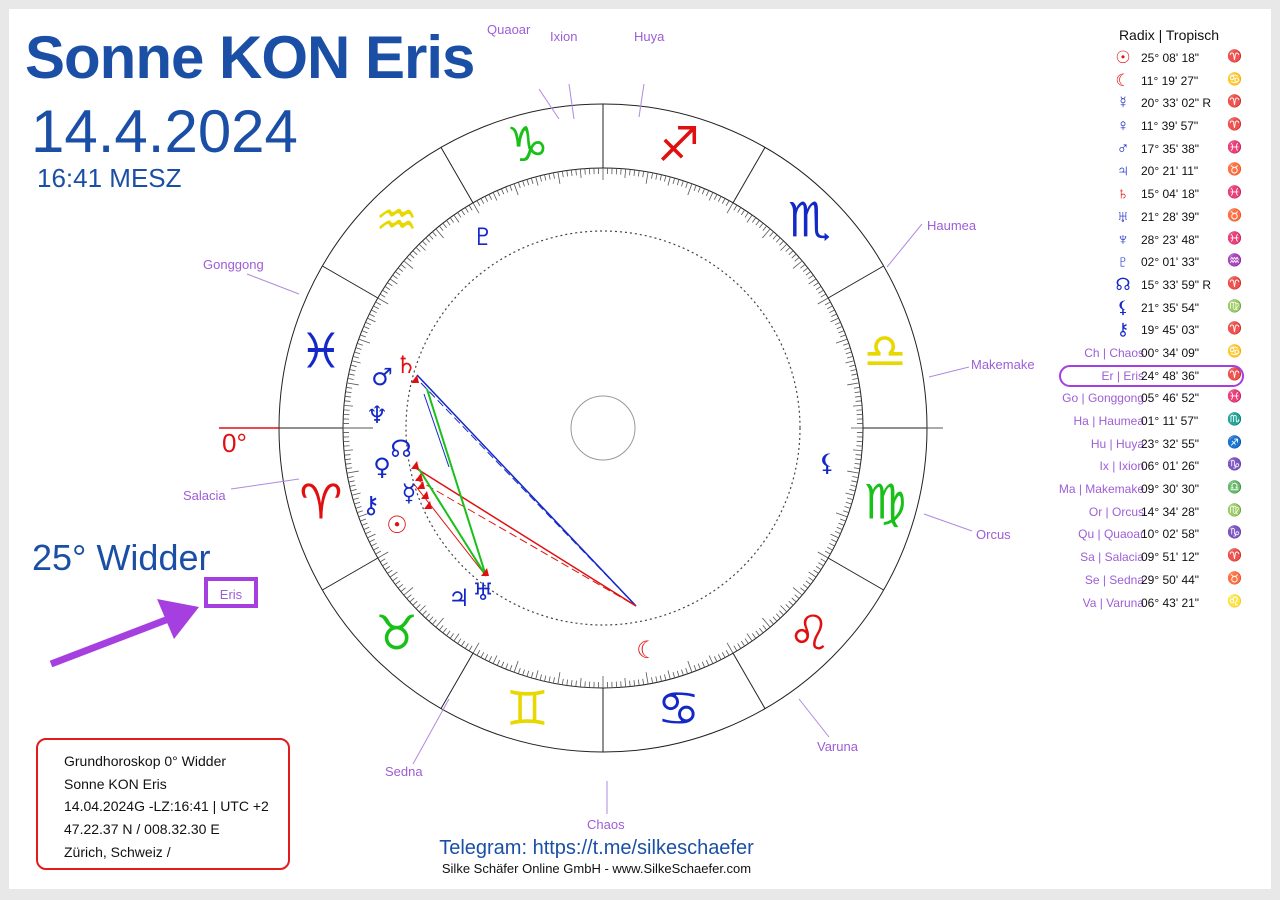  Describe the element at coordinates (509, 29) in the screenshot. I see `outer-body-quaoar: Quaoar` at that location.